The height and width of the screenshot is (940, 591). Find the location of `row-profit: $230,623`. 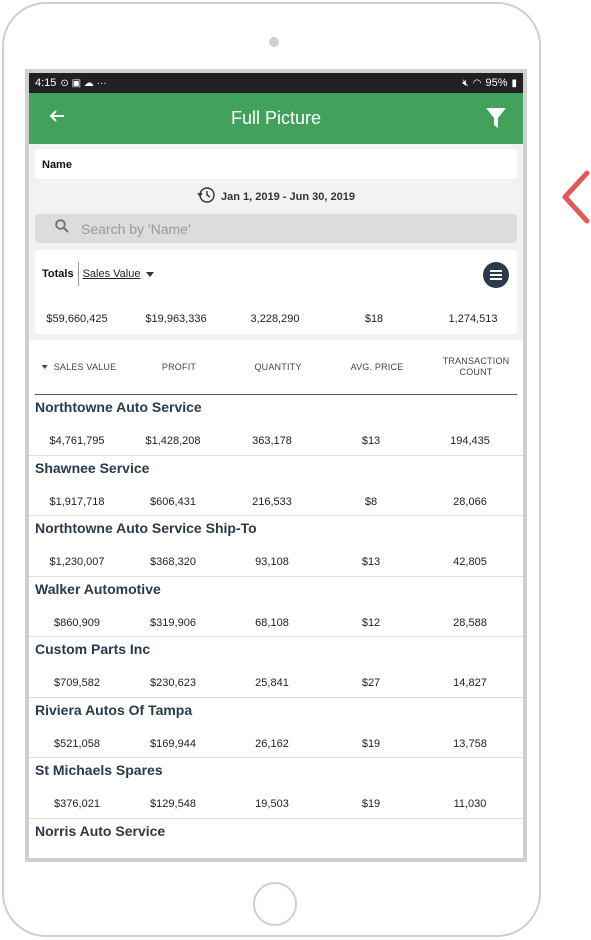

row-profit: $230,623 is located at coordinates (173, 683).